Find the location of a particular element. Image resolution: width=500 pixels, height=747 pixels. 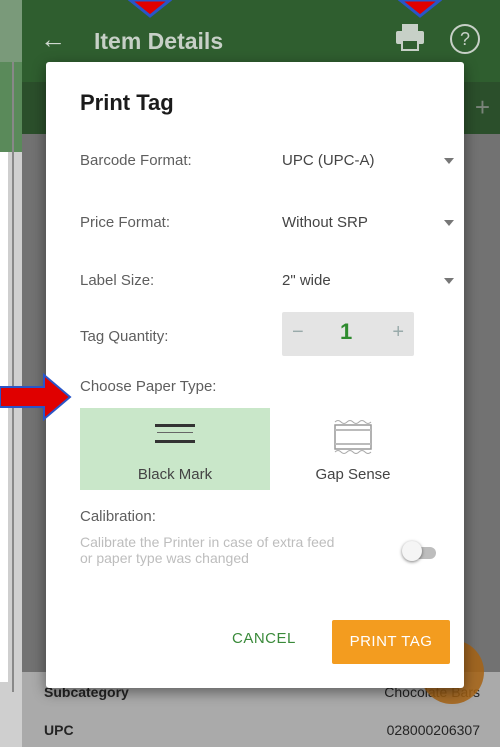

cancel-button: CANCEL is located at coordinates (264, 638).